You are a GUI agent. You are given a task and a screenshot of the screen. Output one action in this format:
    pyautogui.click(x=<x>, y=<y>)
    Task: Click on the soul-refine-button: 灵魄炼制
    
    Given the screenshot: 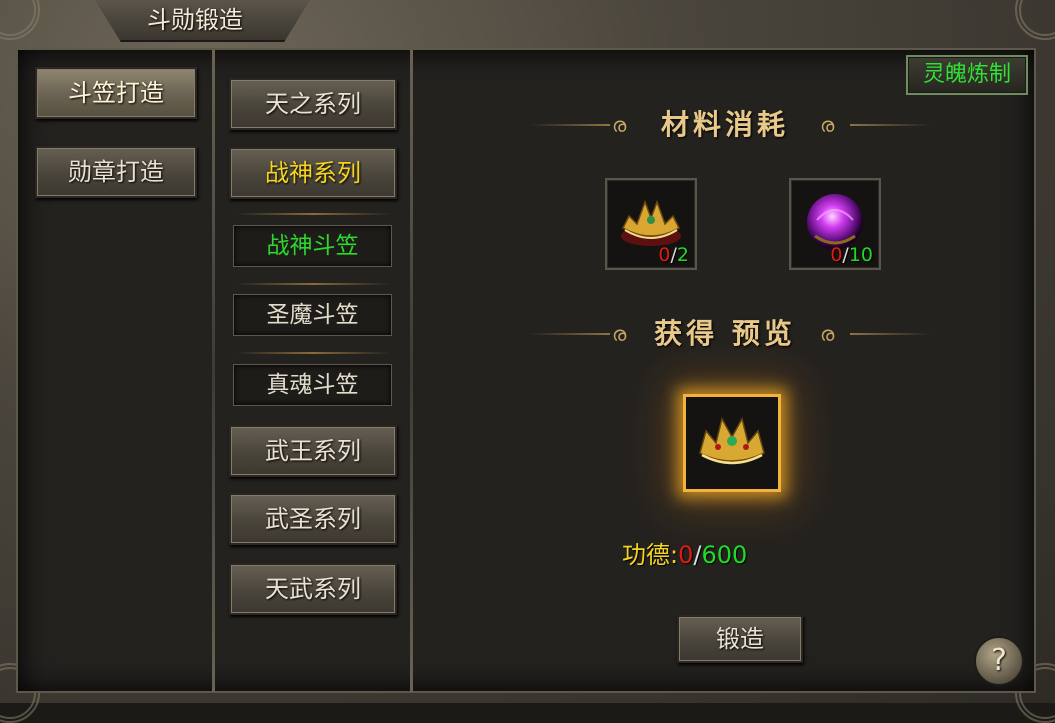 What is the action you would take?
    pyautogui.click(x=967, y=75)
    